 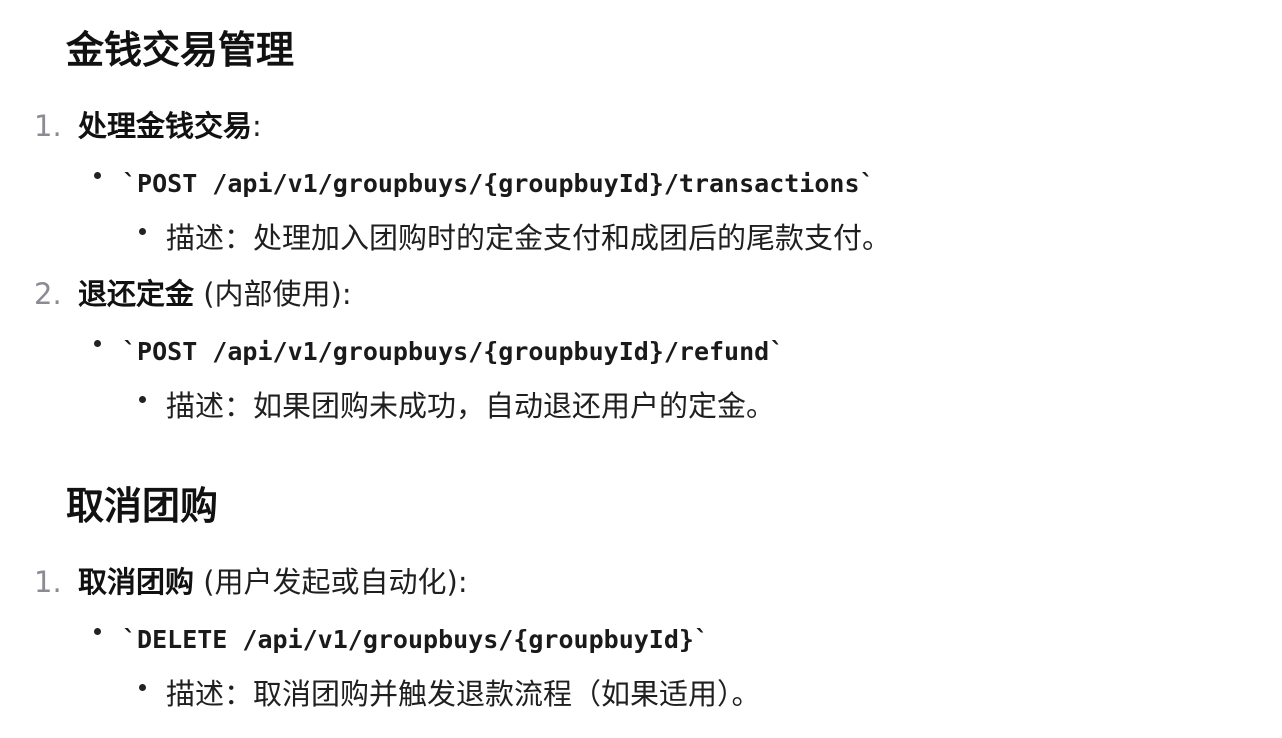 I want to click on api-endpoint: `DELETE /api/v1/groupbuys/{groupbuyId}`, so click(x=415, y=639).